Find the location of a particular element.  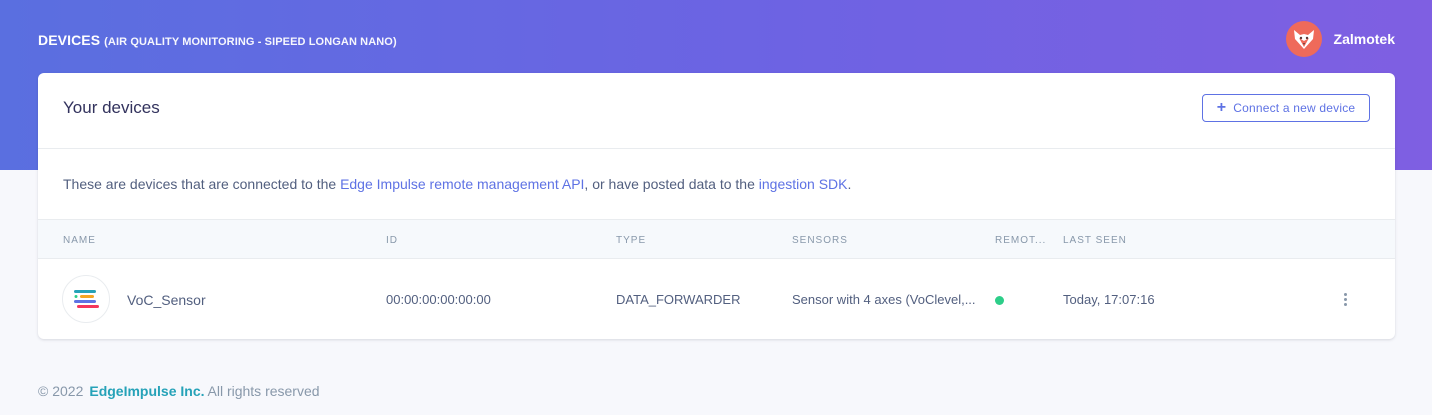

card-title: Your devices is located at coordinates (111, 107).